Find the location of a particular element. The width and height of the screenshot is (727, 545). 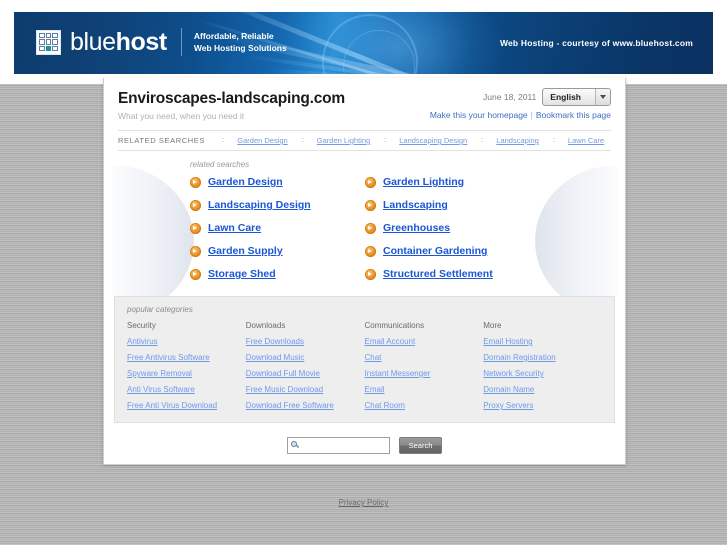

related-bar-link-0: Garden Design is located at coordinates (262, 140).